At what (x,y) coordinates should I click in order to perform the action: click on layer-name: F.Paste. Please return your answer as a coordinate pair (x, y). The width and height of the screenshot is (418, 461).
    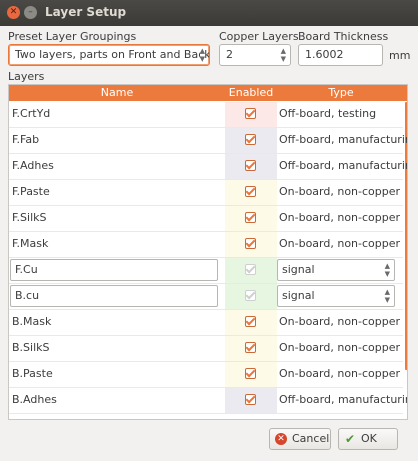
    Looking at the image, I should click on (31, 191).